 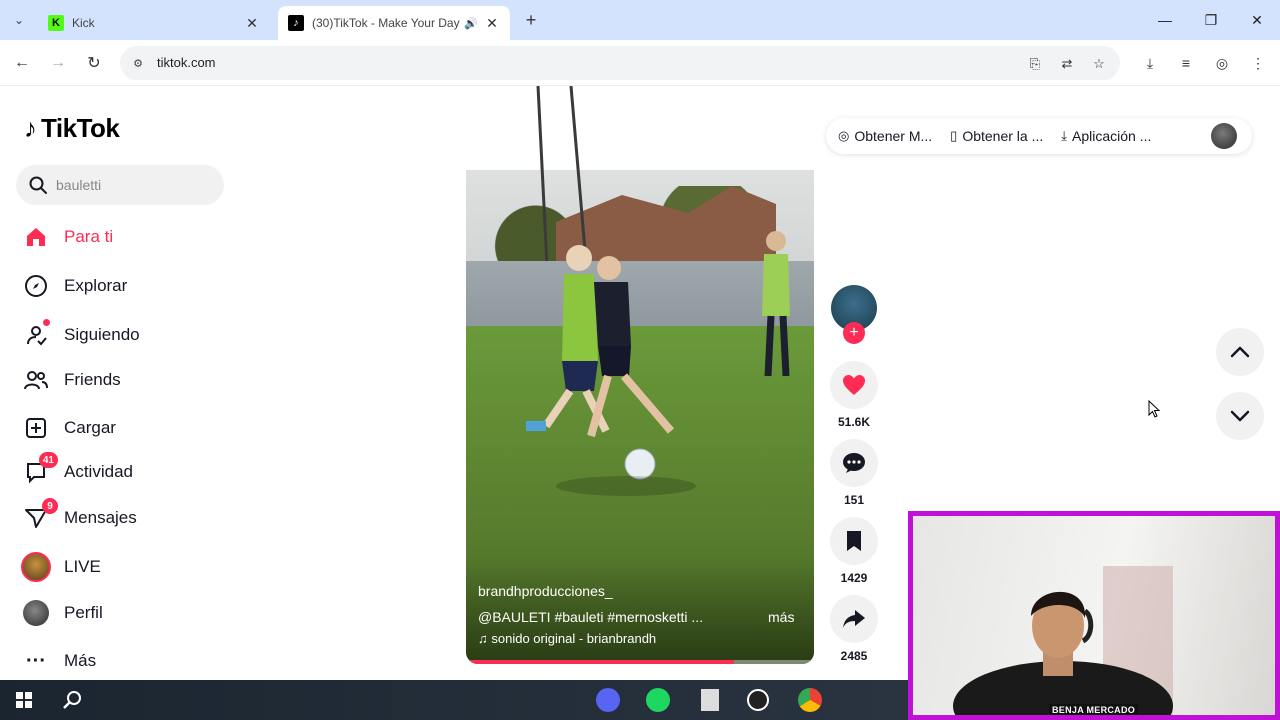 I want to click on comment-button, so click(x=854, y=463).